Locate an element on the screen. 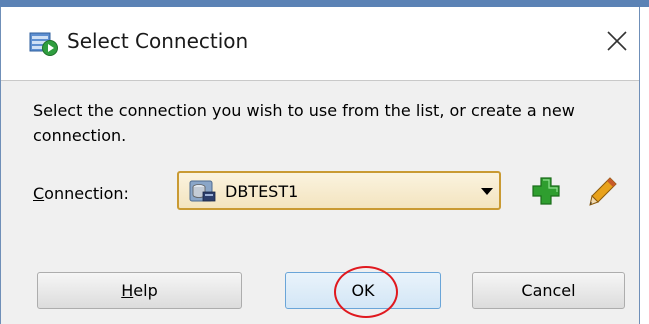 Image resolution: width=649 pixels, height=324 pixels. connection-selected-value: DBTEST1 is located at coordinates (262, 191).